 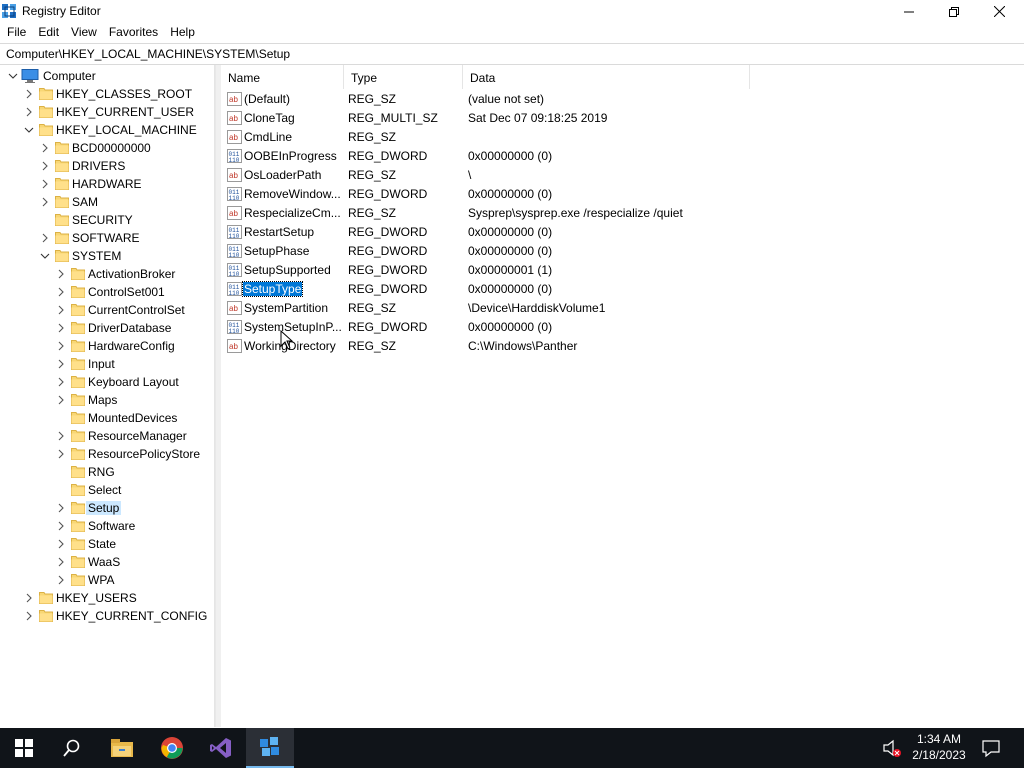 I want to click on menu-help: Help, so click(x=182, y=33).